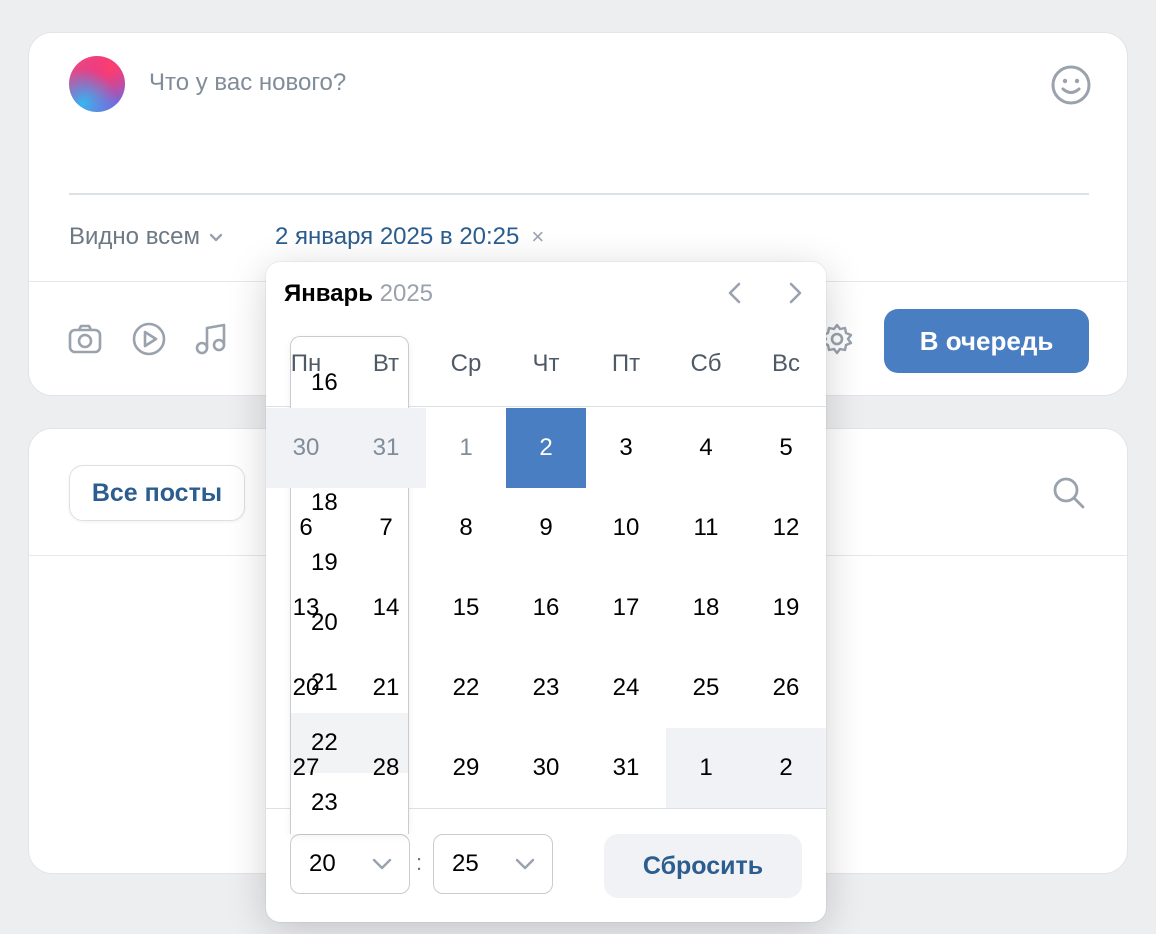 Image resolution: width=1156 pixels, height=934 pixels. Describe the element at coordinates (493, 864) in the screenshot. I see `minute-select: 25` at that location.